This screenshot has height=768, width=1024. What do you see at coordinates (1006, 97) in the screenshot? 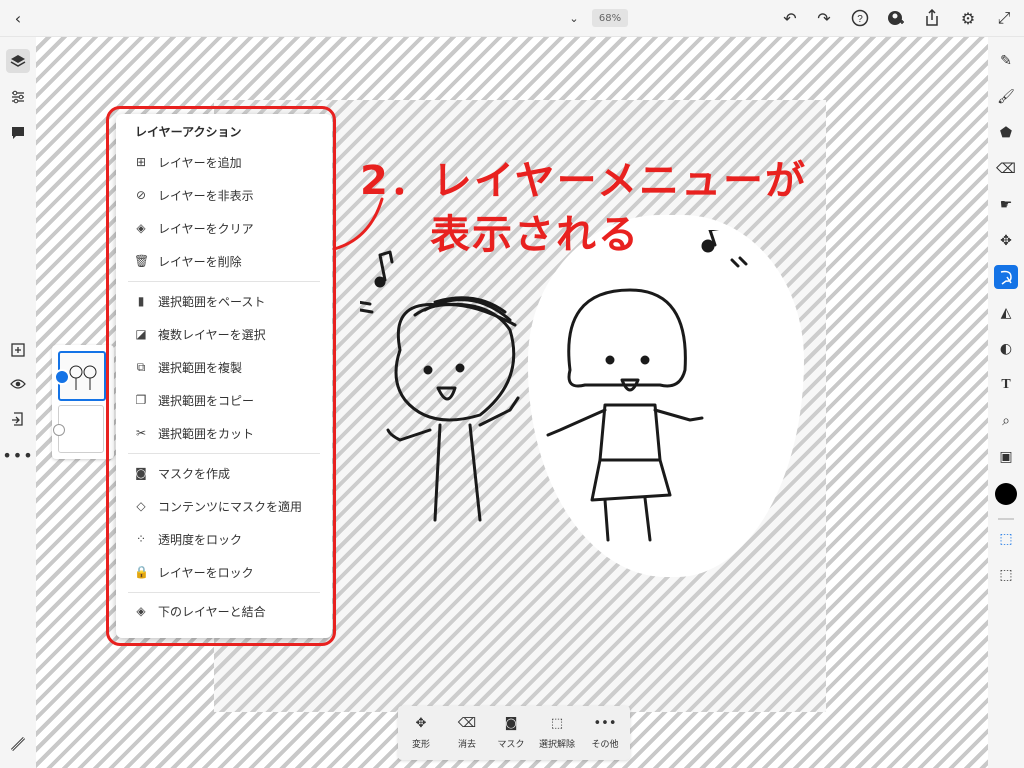
I see `paint-brush-icon: 🖌` at bounding box center [1006, 97].